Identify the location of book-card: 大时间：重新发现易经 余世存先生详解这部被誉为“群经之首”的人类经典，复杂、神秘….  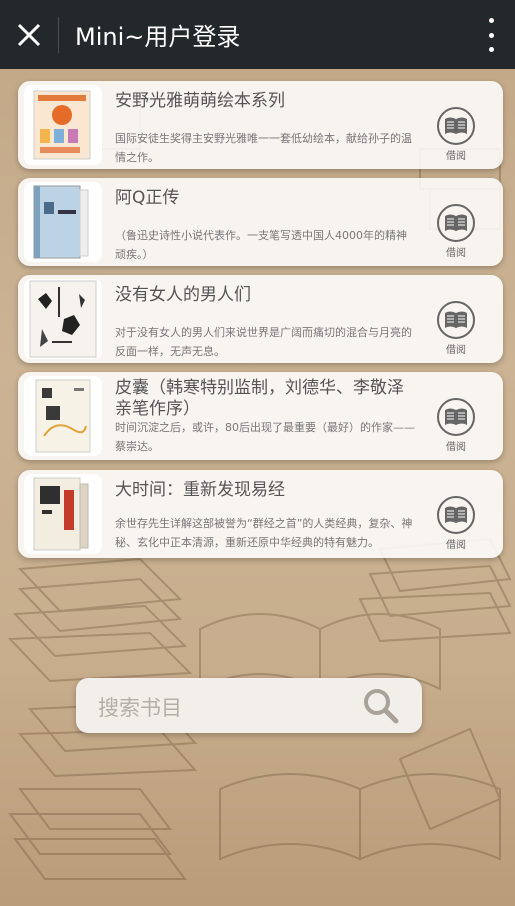
(260, 514).